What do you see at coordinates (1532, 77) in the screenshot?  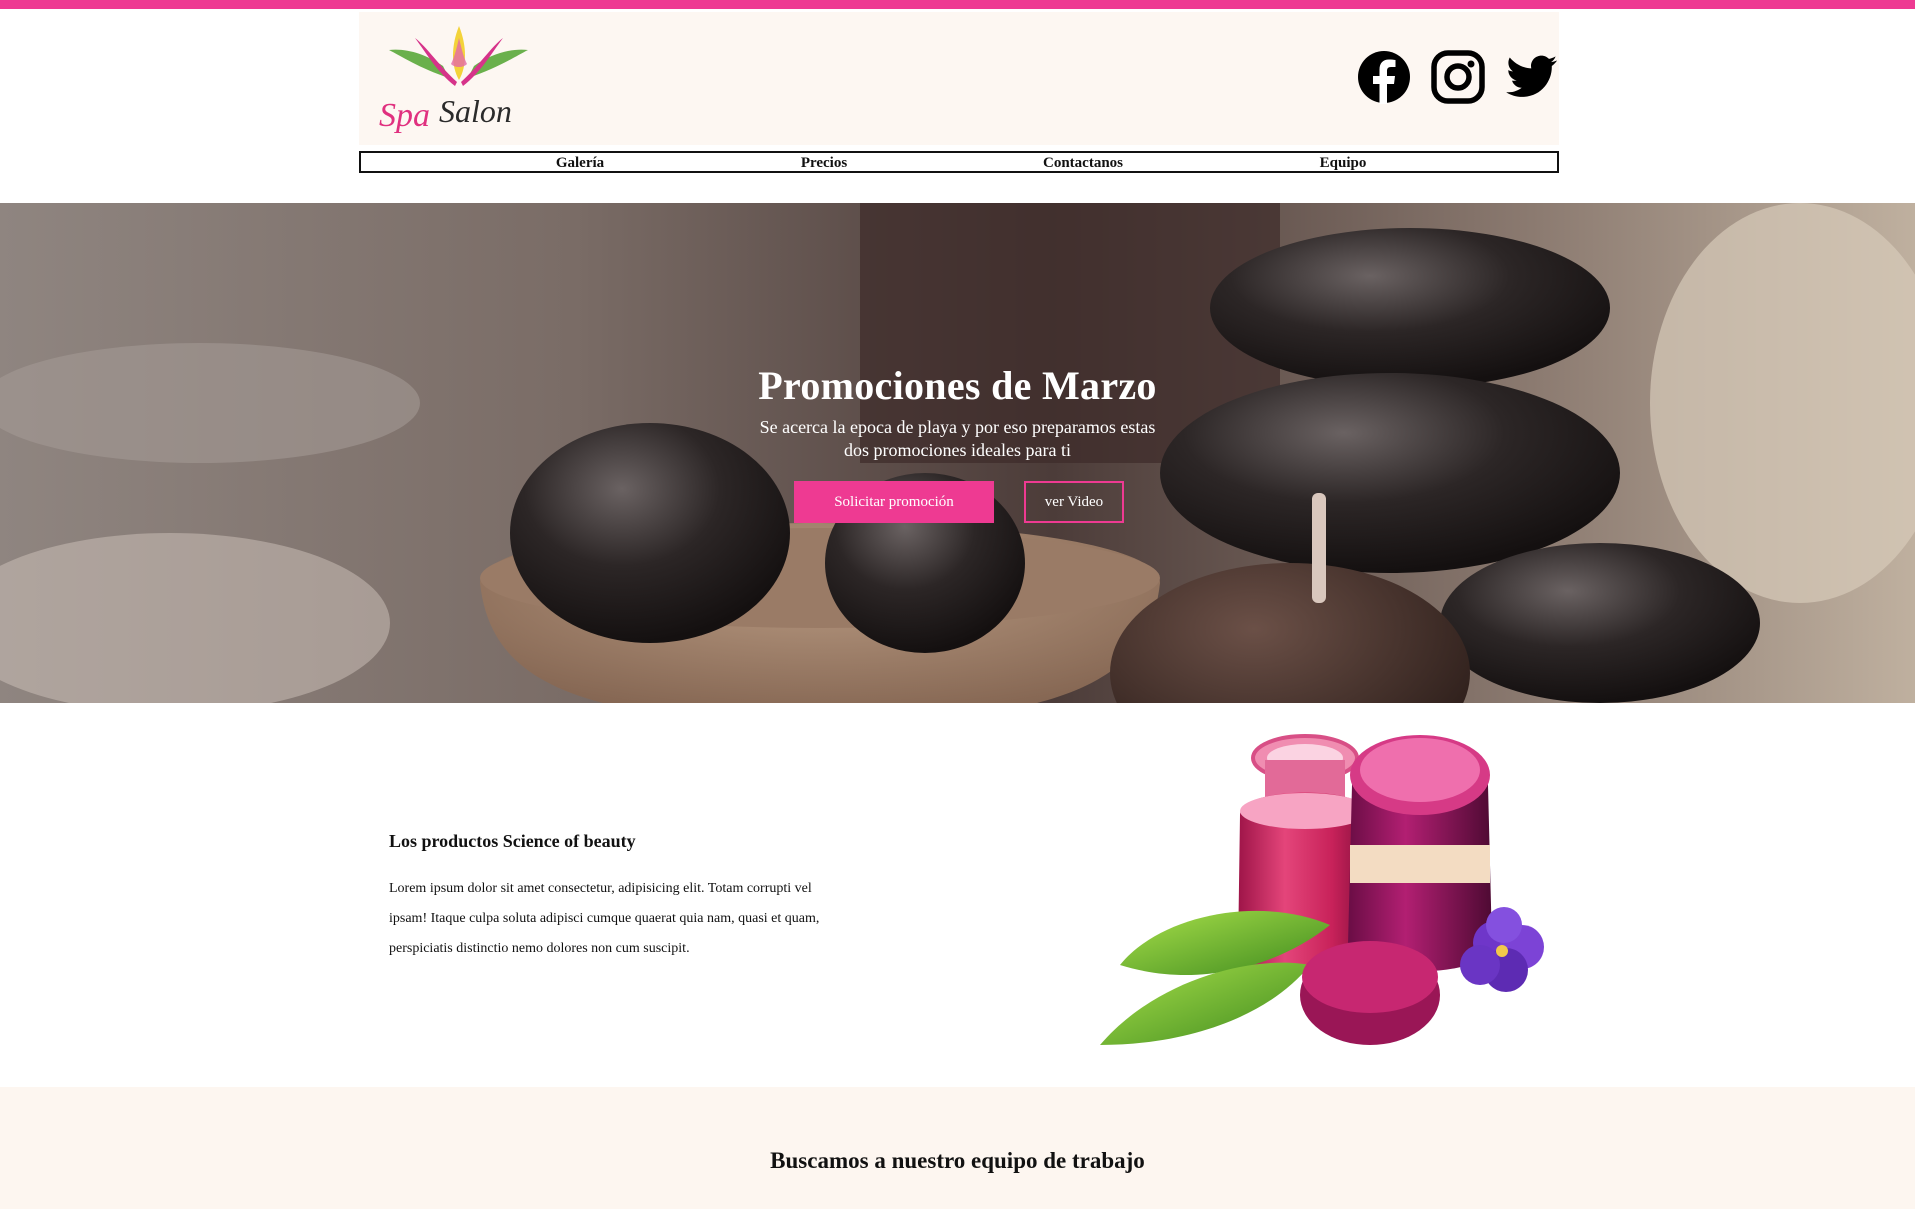 I see `twitter-icon` at bounding box center [1532, 77].